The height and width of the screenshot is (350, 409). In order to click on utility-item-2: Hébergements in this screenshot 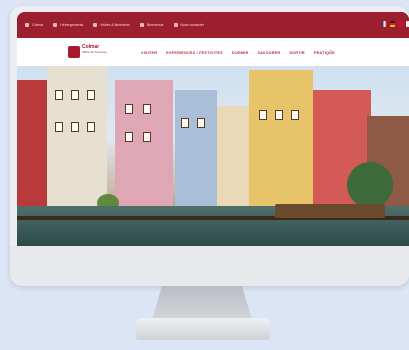, I will do `click(68, 25)`.